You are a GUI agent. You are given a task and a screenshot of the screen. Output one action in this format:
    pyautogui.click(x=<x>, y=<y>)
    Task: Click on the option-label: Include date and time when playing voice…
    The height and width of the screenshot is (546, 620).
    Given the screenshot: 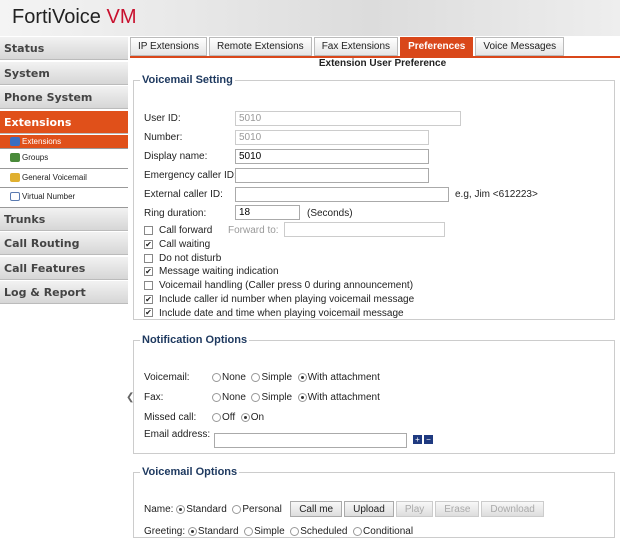 What is the action you would take?
    pyautogui.click(x=281, y=313)
    